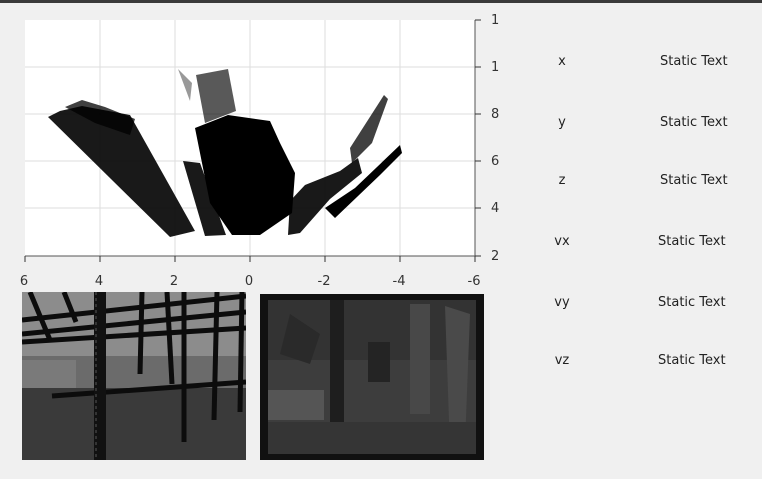 This screenshot has width=762, height=479. I want to click on y-tick-label: 8, so click(495, 114).